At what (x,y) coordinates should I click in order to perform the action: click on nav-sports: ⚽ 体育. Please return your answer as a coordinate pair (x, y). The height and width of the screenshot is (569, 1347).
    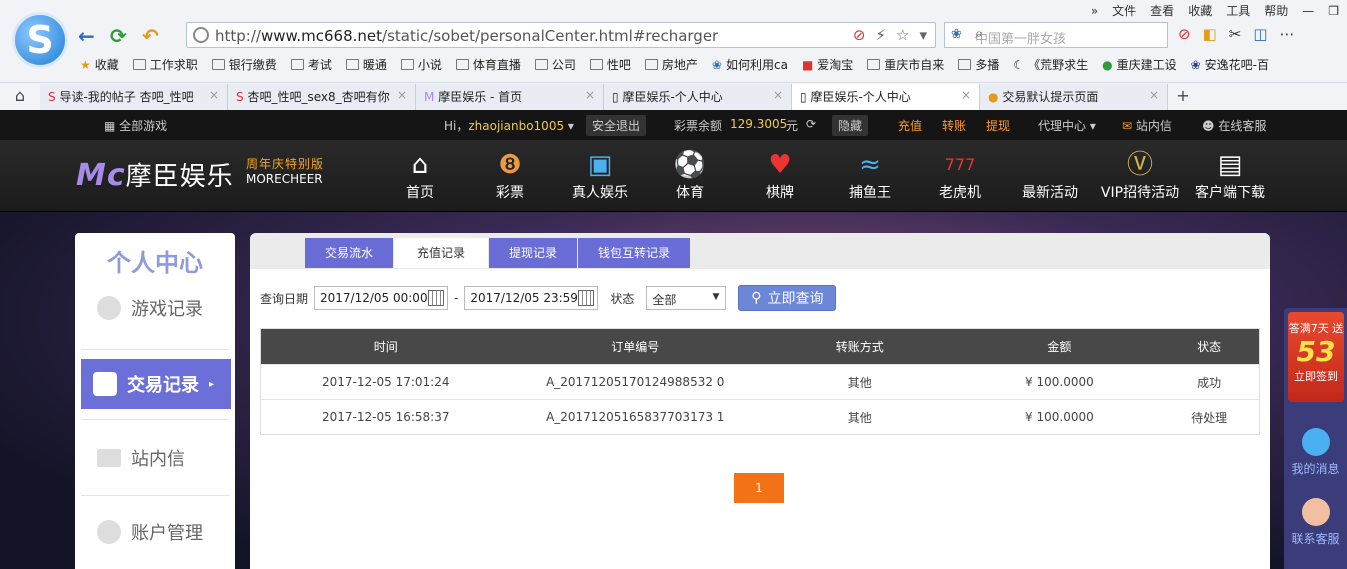
    Looking at the image, I should click on (690, 176).